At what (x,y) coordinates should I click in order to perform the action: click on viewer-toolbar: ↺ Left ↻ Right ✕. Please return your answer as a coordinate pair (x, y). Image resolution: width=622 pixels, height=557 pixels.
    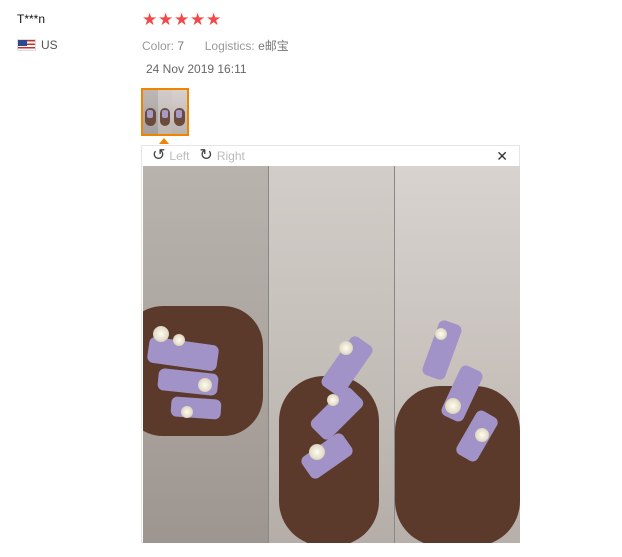
    Looking at the image, I should click on (330, 156).